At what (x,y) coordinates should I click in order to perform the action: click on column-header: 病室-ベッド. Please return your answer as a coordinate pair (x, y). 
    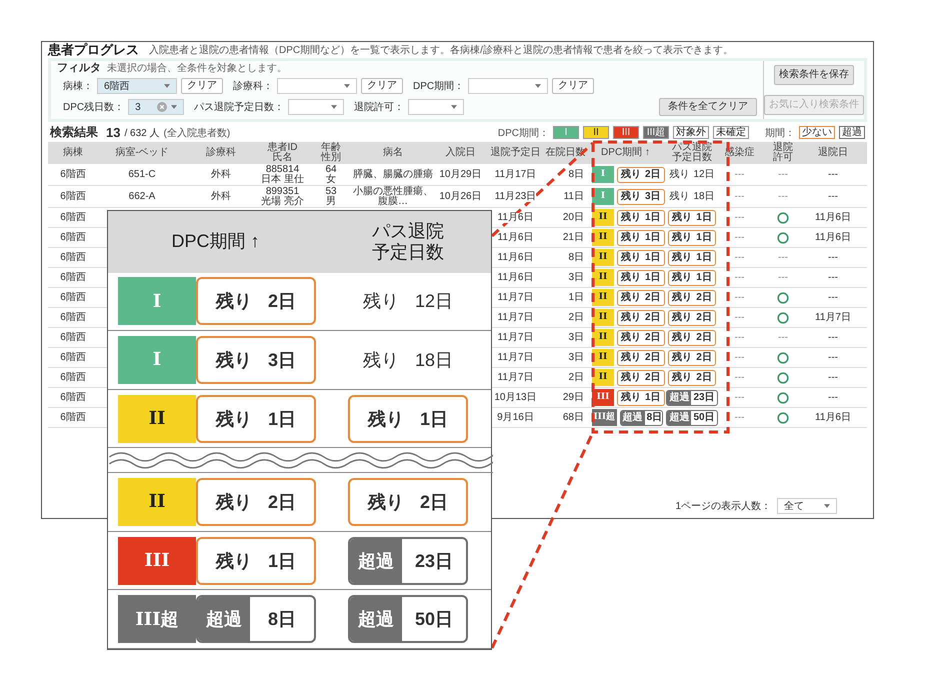
    Looking at the image, I should click on (142, 153).